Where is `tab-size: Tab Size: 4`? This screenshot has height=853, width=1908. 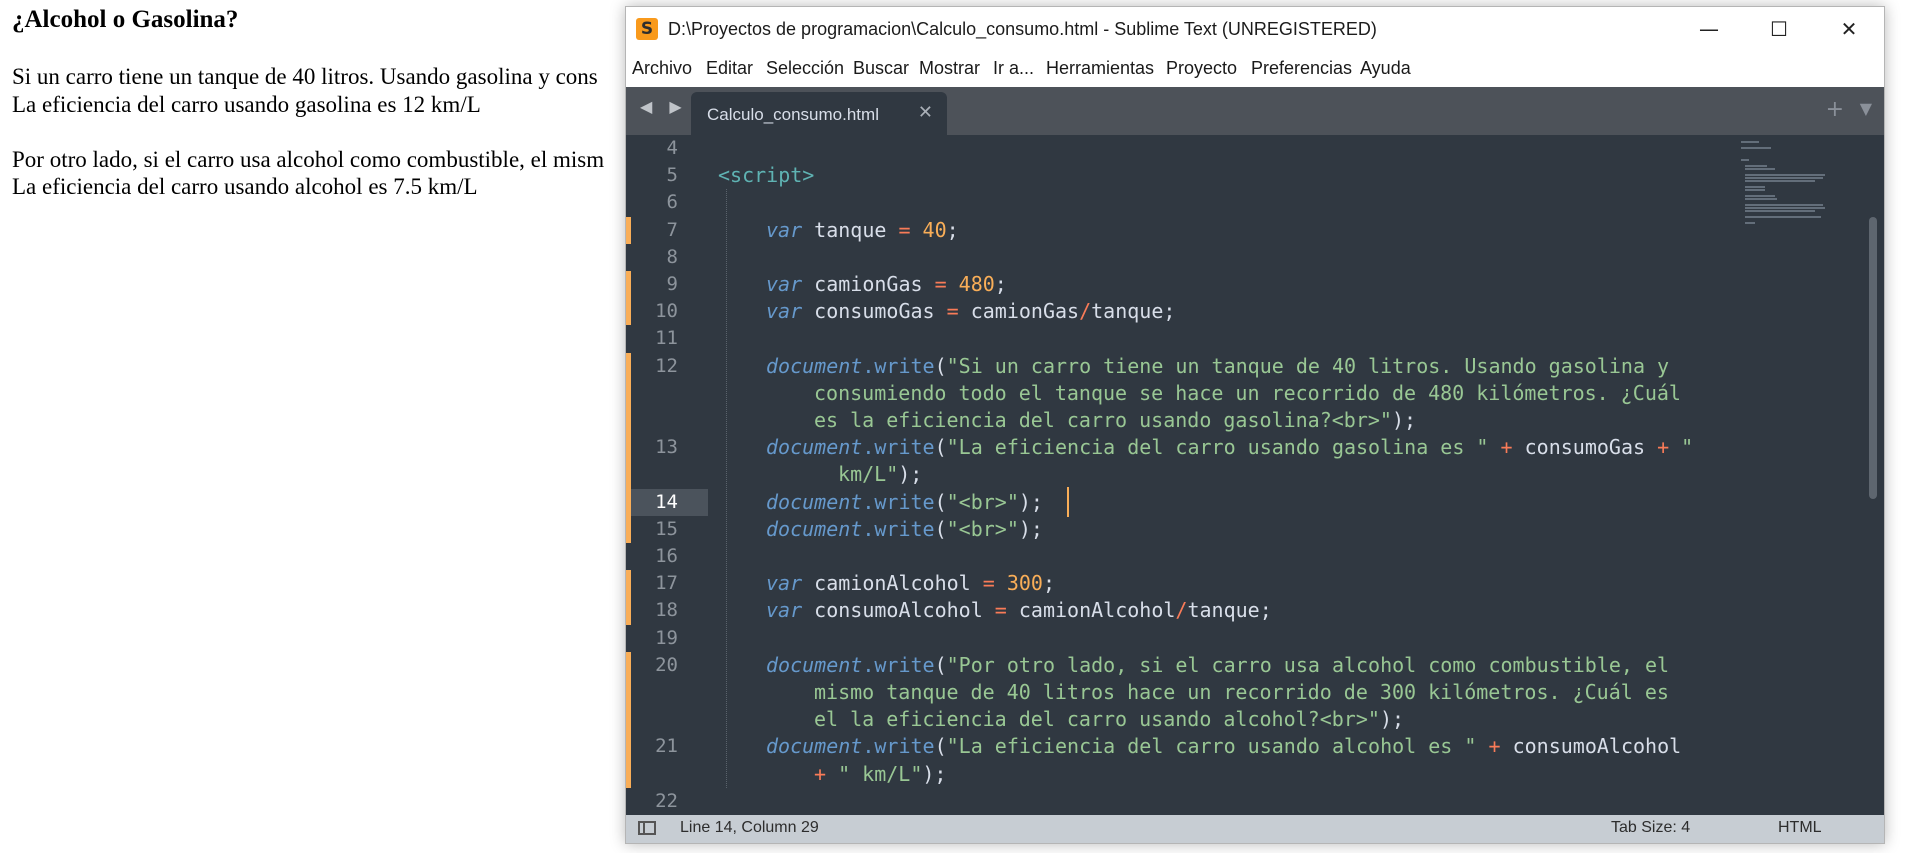 tab-size: Tab Size: 4 is located at coordinates (1650, 828).